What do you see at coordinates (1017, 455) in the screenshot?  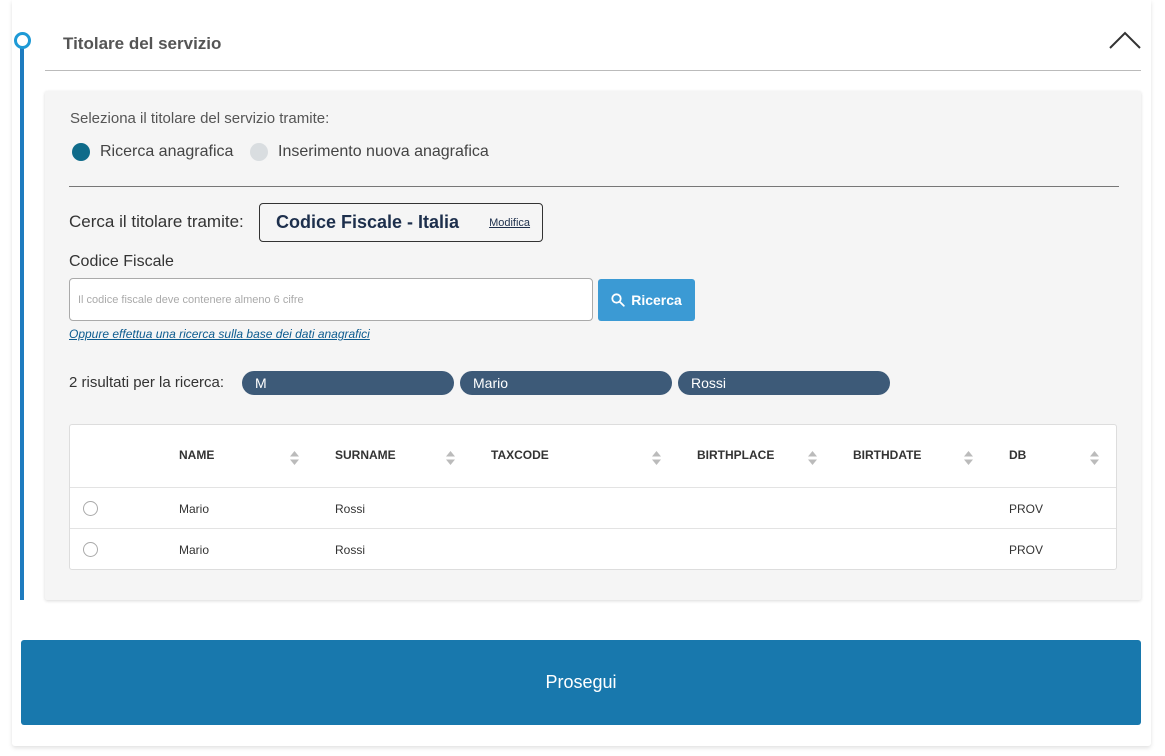 I see `column-header-db: DB` at bounding box center [1017, 455].